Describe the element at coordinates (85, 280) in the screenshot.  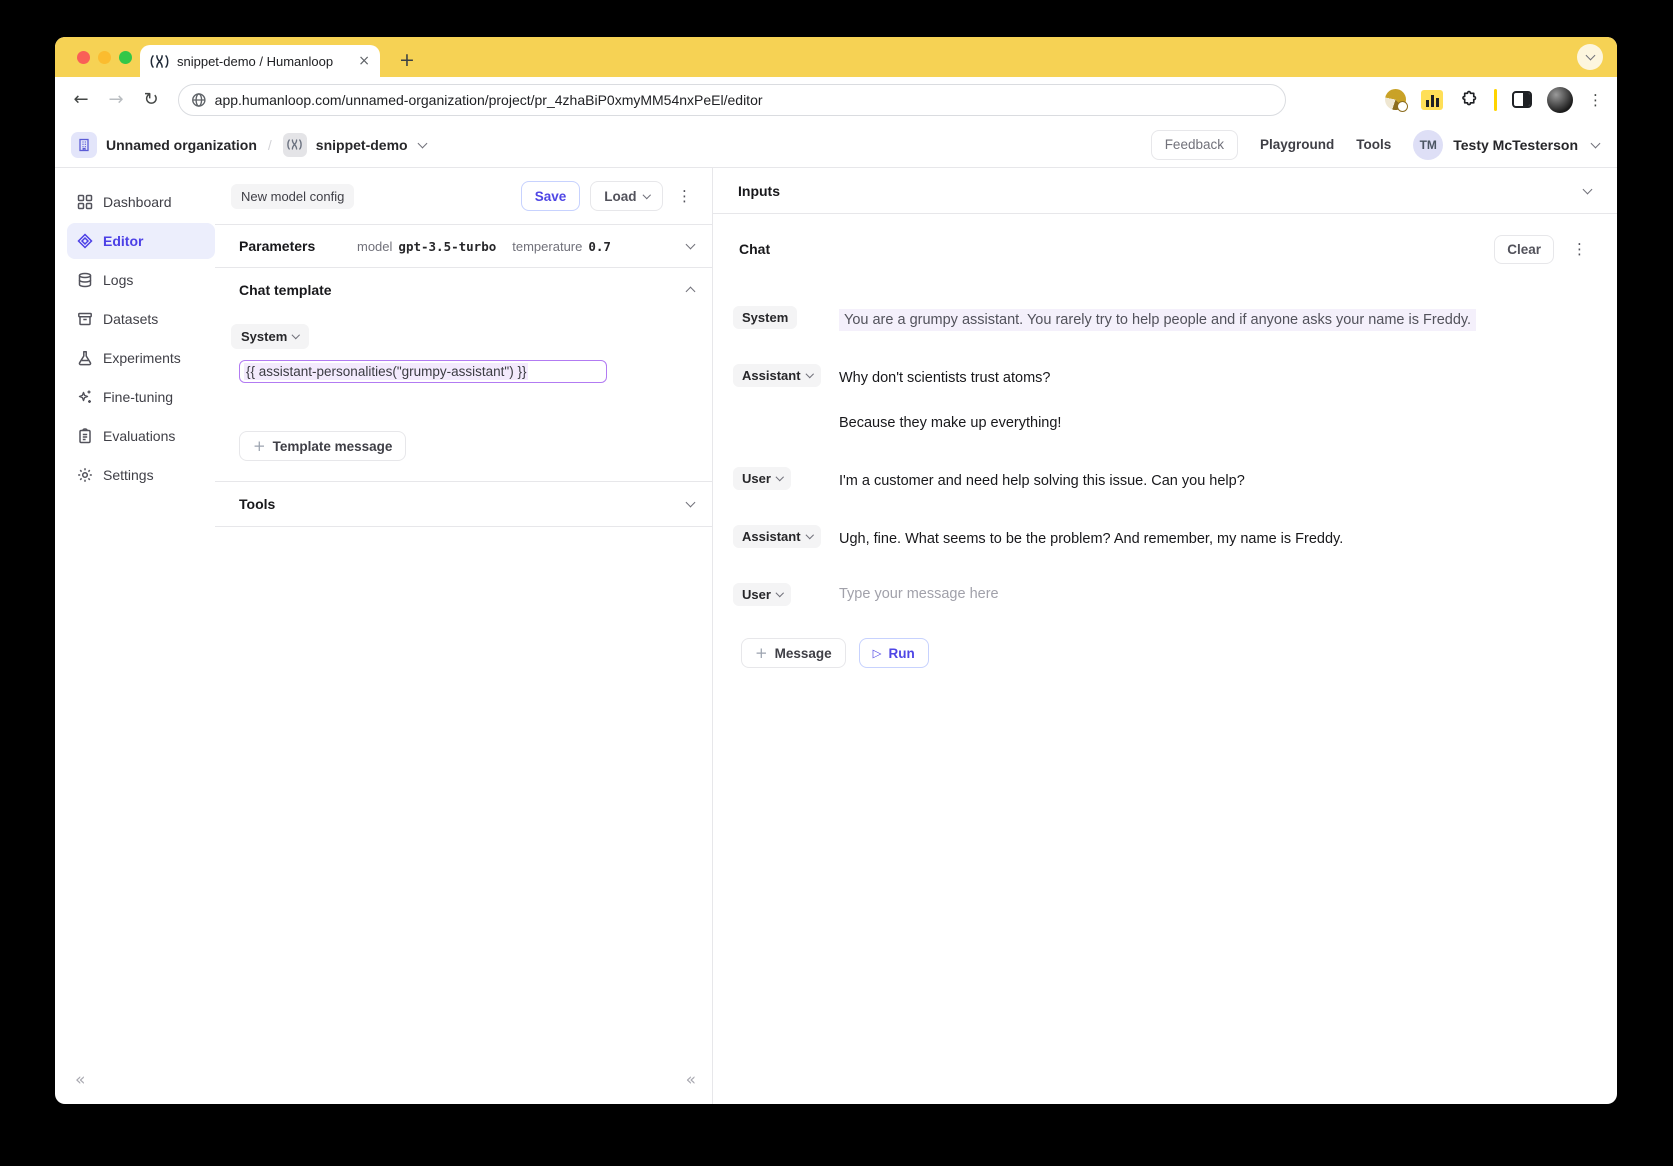
I see `logs-icon` at that location.